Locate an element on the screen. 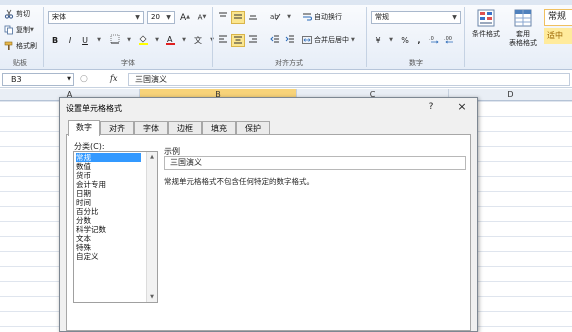 The width and height of the screenshot is (572, 332). decrease-decimal-button: .00 is located at coordinates (449, 40).